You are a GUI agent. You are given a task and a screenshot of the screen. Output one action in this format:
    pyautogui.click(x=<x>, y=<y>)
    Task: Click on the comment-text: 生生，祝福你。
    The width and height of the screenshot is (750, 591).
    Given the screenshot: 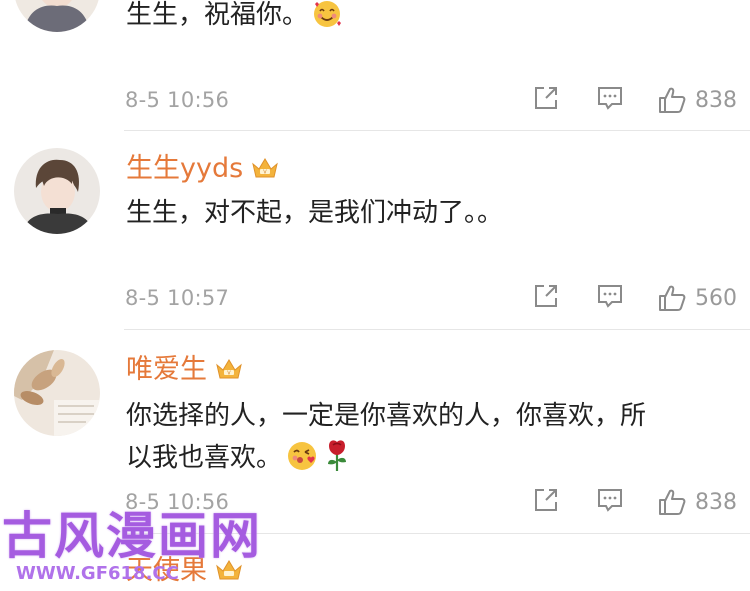 What is the action you would take?
    pyautogui.click(x=426, y=21)
    